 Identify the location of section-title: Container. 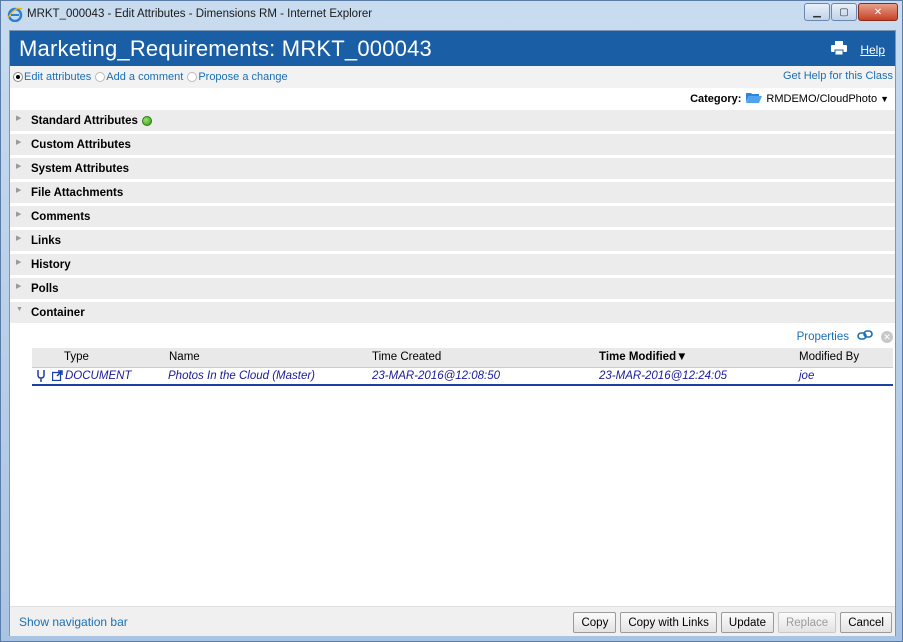
(58, 312).